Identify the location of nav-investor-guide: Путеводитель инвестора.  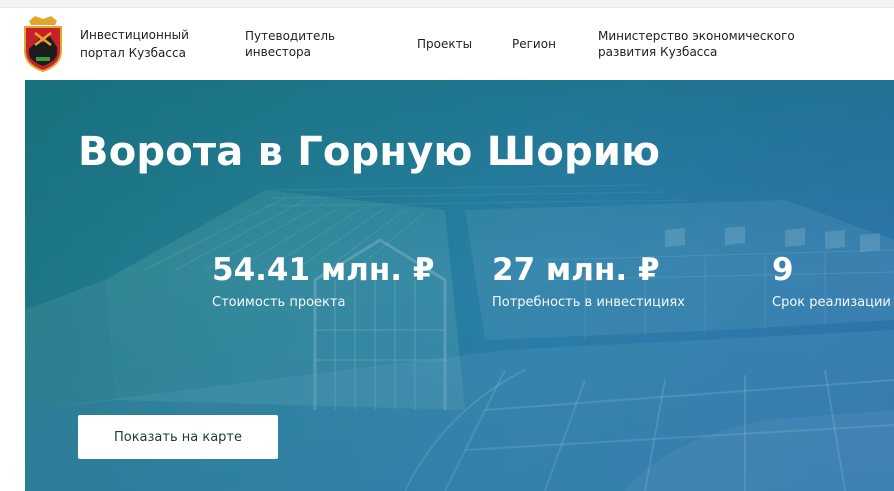
(300, 44).